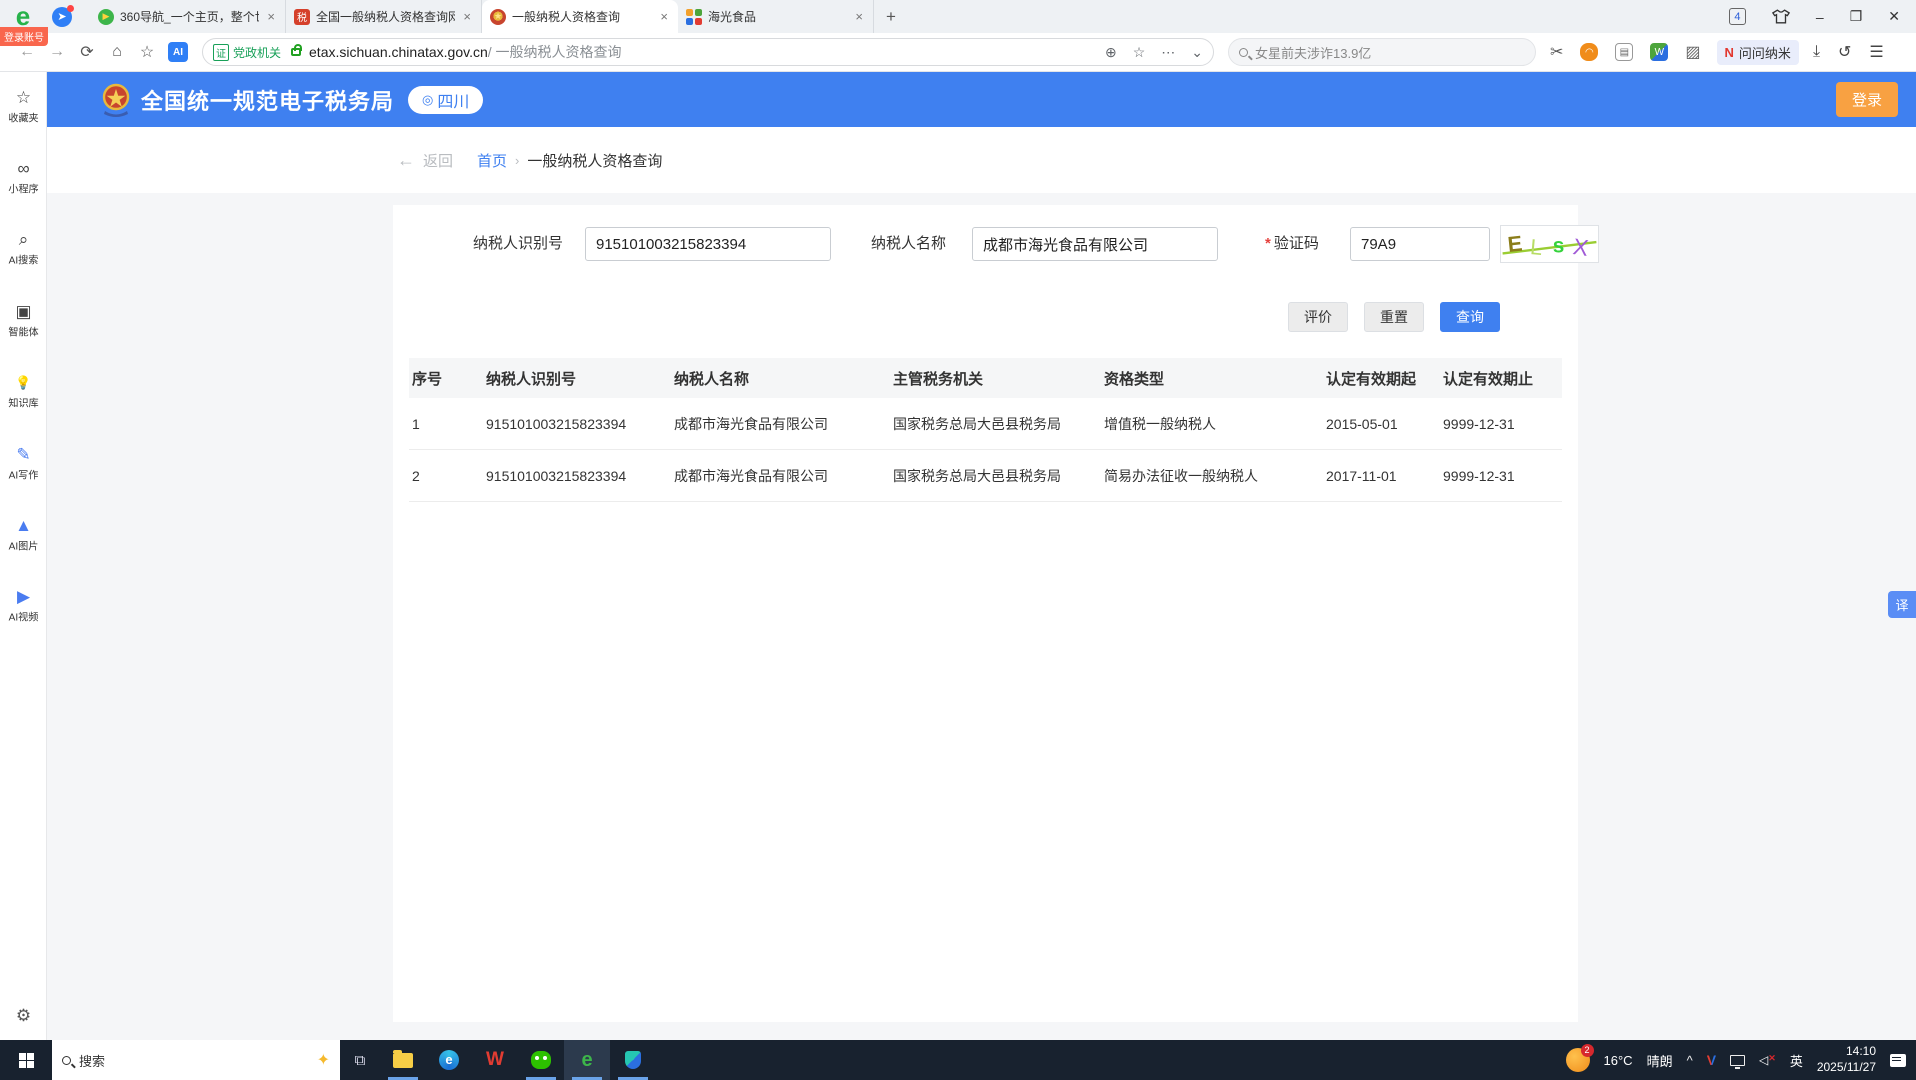 This screenshot has width=1916, height=1080. I want to click on sidebar-item-knowledge: 💡 知识库, so click(23, 392).